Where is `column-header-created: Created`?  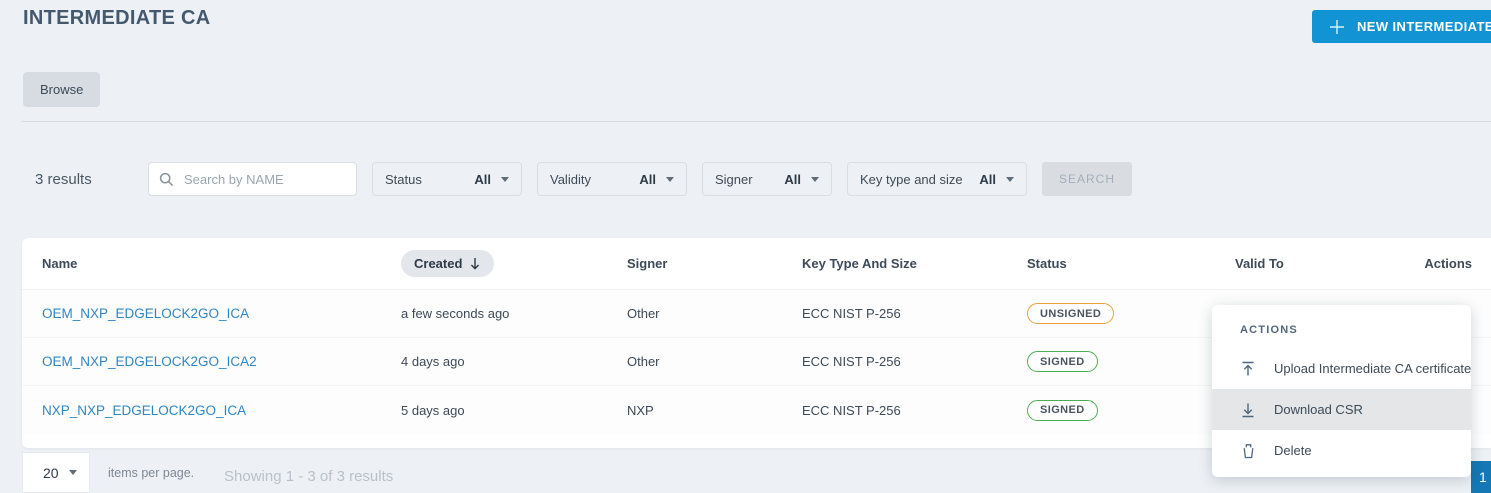
column-header-created: Created is located at coordinates (448, 263).